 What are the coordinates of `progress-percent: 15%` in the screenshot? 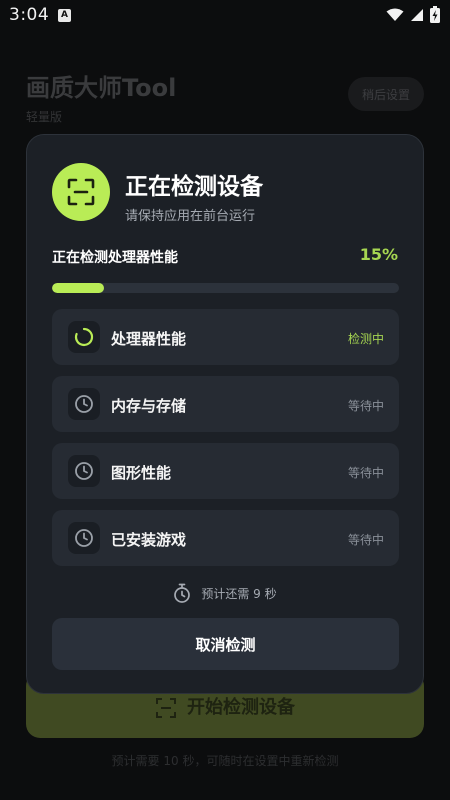 It's located at (378, 254).